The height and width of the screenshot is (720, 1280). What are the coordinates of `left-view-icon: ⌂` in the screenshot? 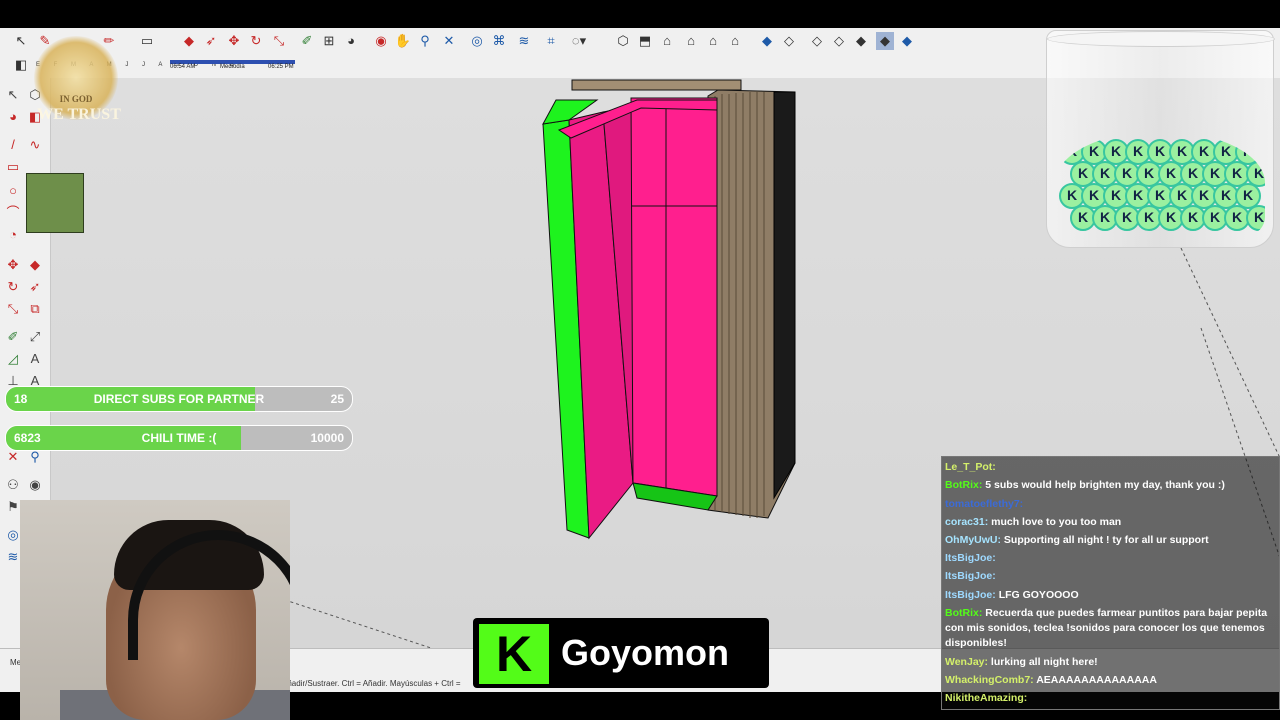 It's located at (735, 41).